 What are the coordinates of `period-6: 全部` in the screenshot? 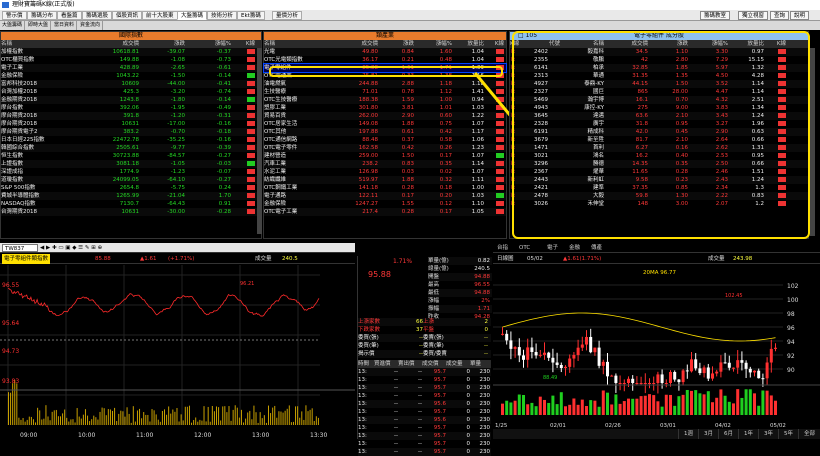 It's located at (809, 434).